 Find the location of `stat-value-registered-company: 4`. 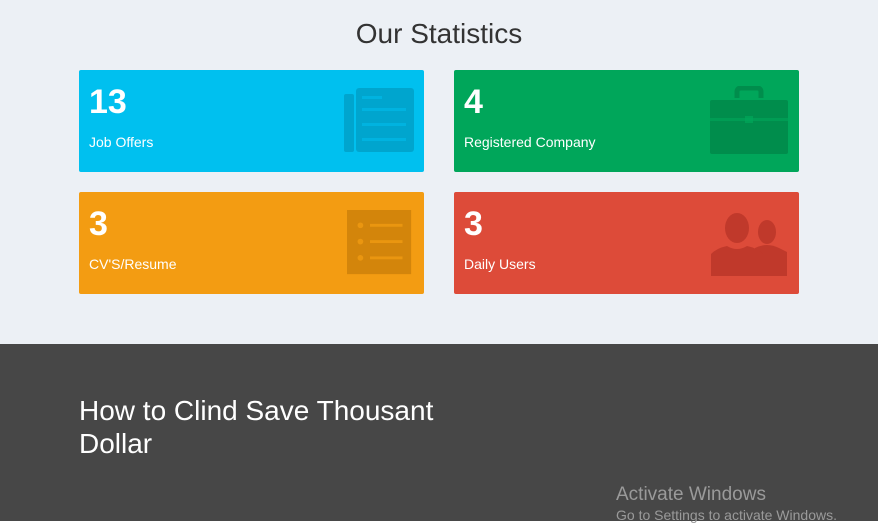

stat-value-registered-company: 4 is located at coordinates (473, 102).